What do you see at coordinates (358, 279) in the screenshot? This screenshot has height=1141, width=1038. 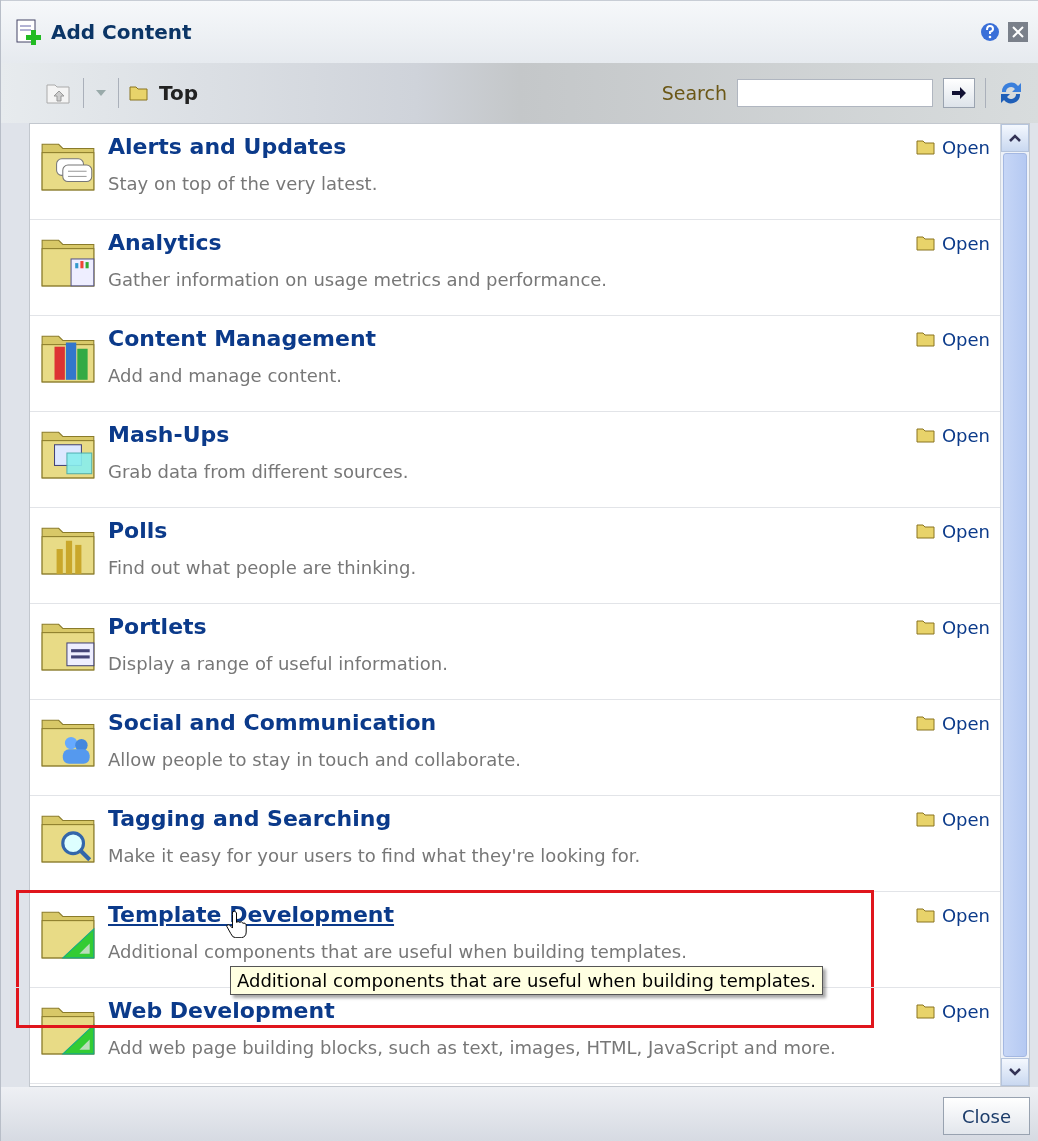 I see `item-description: Gather information on usage metrics and performance.` at bounding box center [358, 279].